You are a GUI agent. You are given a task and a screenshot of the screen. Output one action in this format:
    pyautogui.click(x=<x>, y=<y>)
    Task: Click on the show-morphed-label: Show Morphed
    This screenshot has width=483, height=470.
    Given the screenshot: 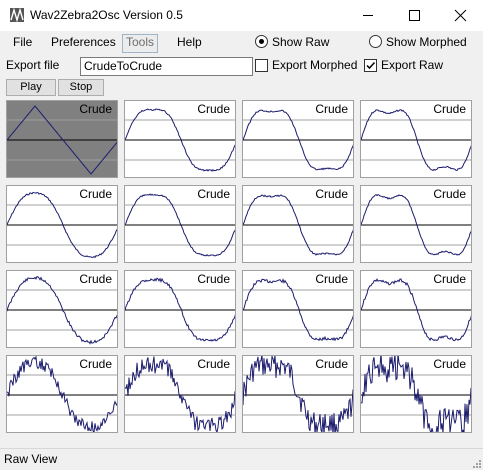 What is the action you would take?
    pyautogui.click(x=426, y=42)
    